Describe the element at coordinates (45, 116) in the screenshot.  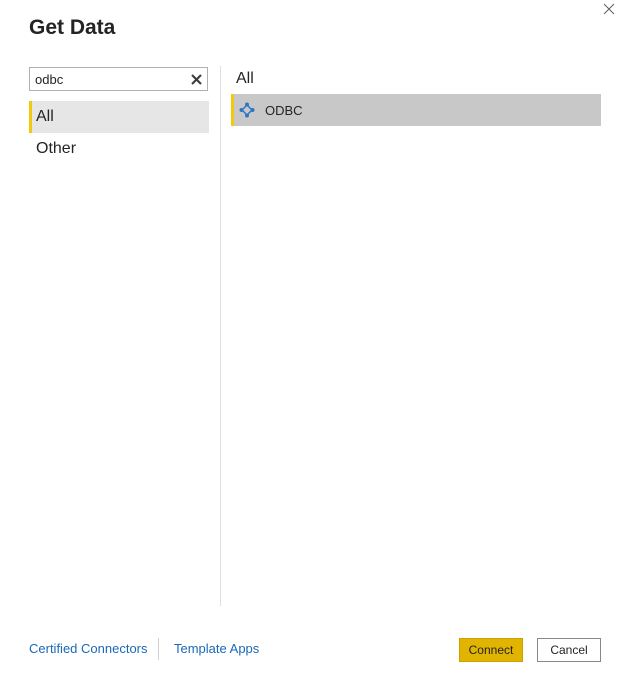
I see `category-label: All` at that location.